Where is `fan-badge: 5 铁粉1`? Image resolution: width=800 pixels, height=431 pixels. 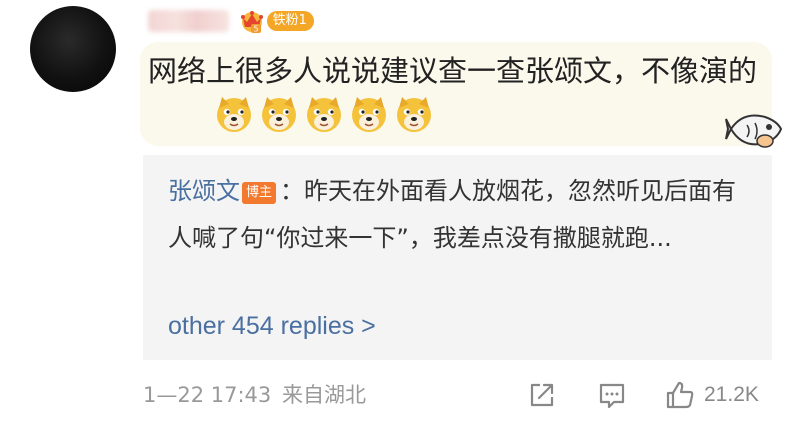 fan-badge: 5 铁粉1 is located at coordinates (276, 21).